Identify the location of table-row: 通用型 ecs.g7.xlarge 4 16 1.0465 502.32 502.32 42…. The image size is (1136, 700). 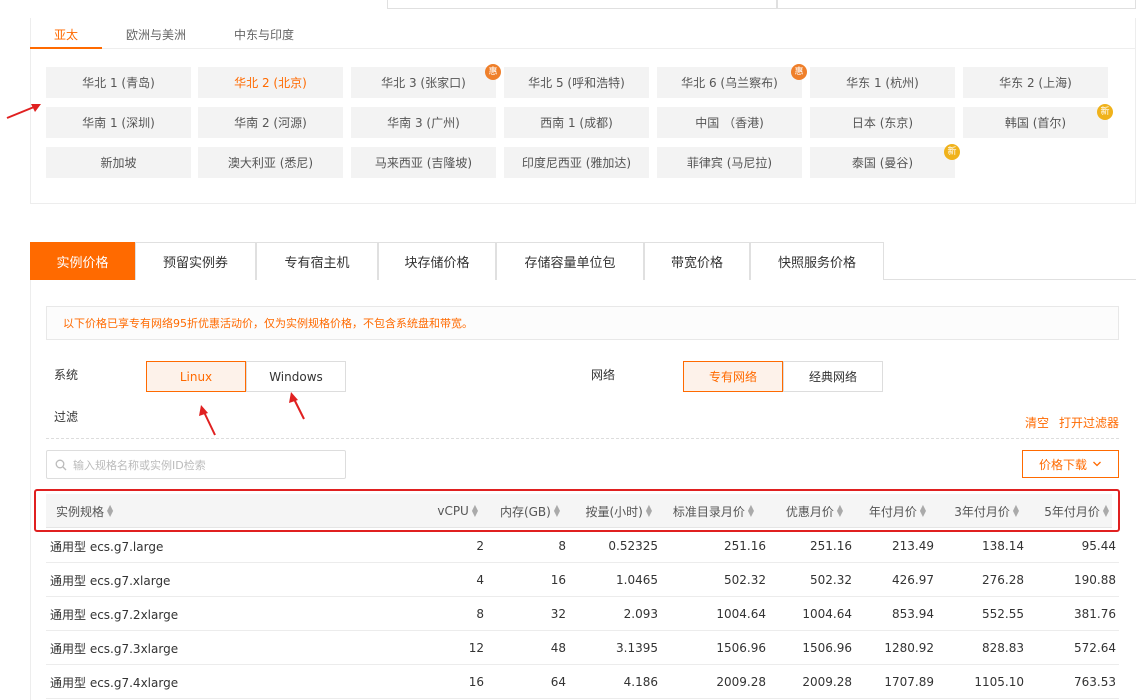
(582, 580).